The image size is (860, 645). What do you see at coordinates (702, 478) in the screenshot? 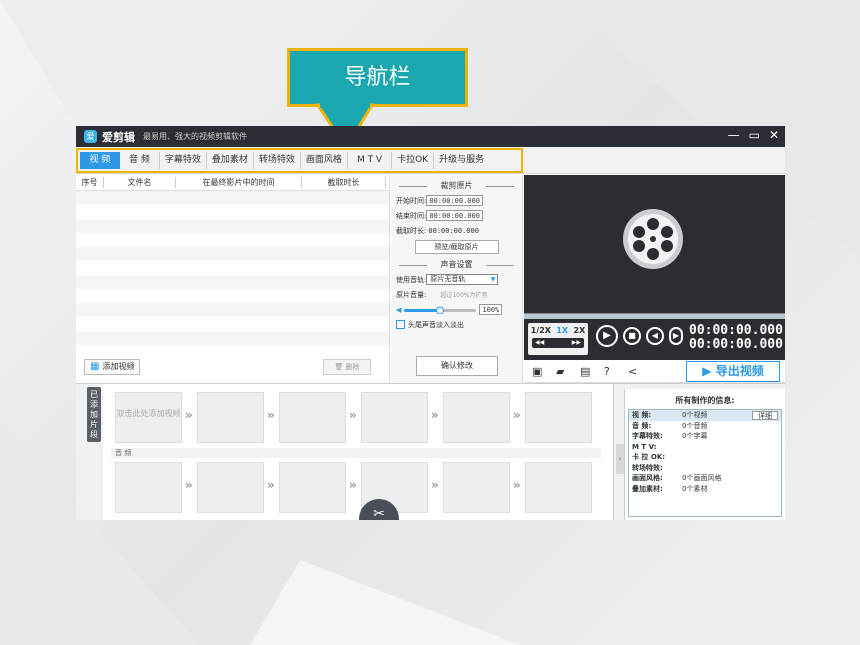
I see `info-value: 0个画面风格` at bounding box center [702, 478].